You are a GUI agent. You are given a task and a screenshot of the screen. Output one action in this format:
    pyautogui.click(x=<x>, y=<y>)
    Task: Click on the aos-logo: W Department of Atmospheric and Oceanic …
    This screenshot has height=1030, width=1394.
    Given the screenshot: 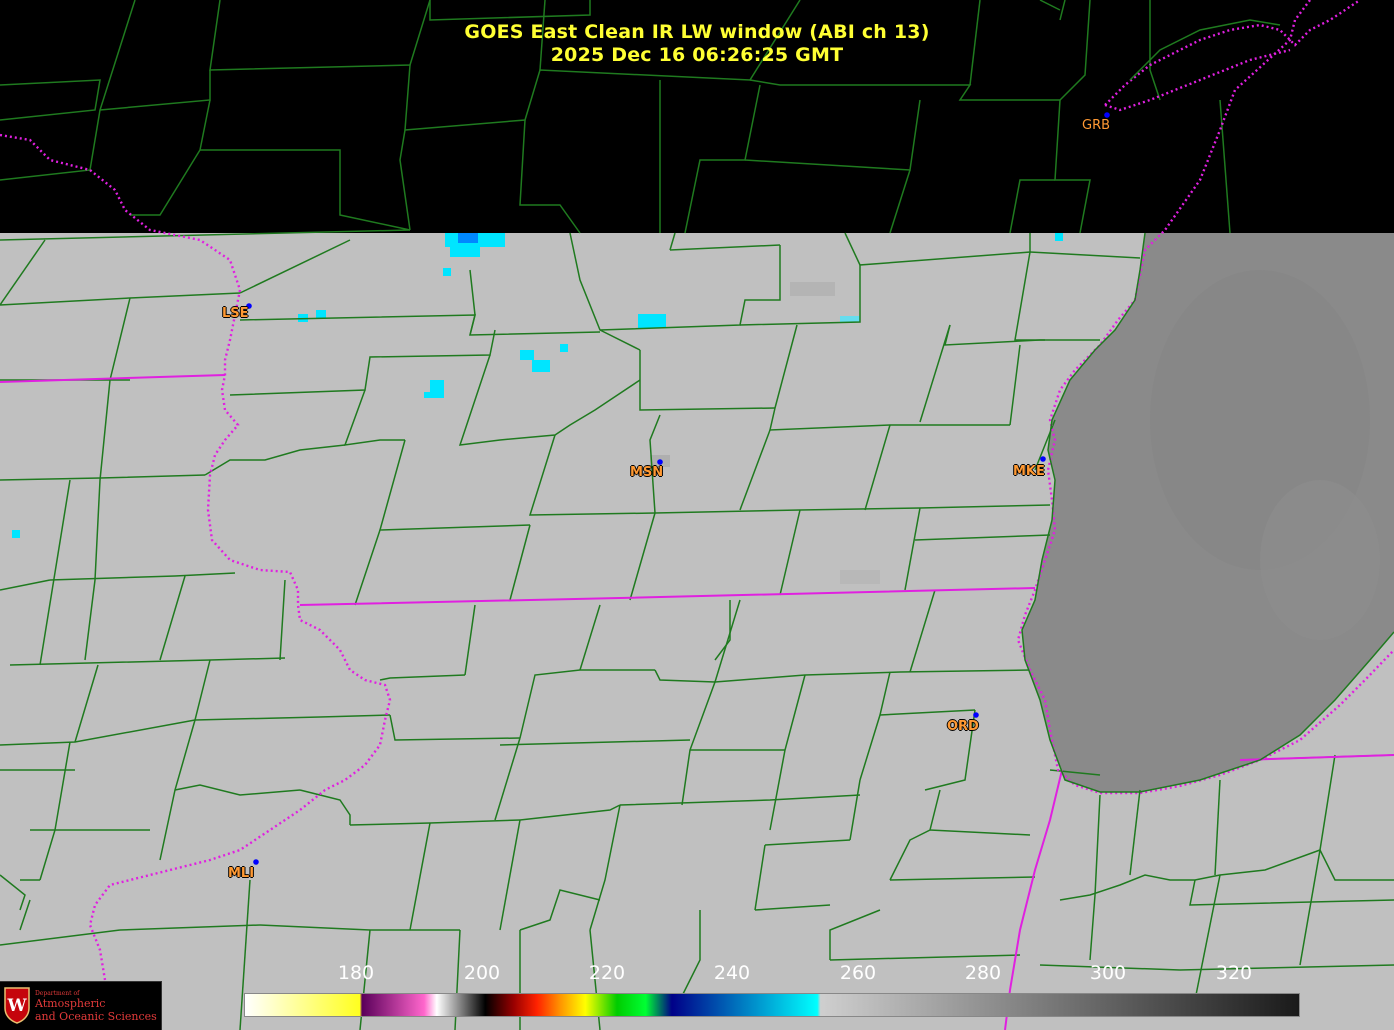 What is the action you would take?
    pyautogui.click(x=81, y=1005)
    